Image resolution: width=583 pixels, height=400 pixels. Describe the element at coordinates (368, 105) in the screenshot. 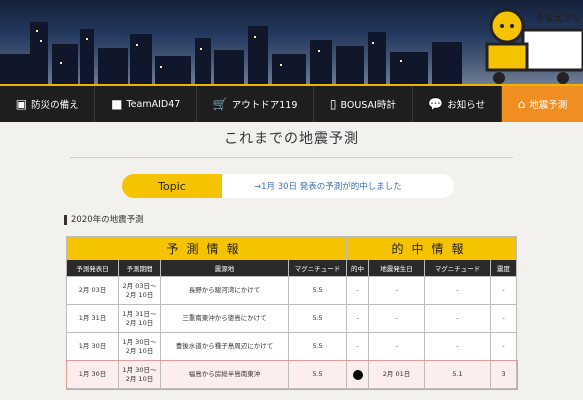

I see `nav-item-label: BOUSAI時計` at that location.